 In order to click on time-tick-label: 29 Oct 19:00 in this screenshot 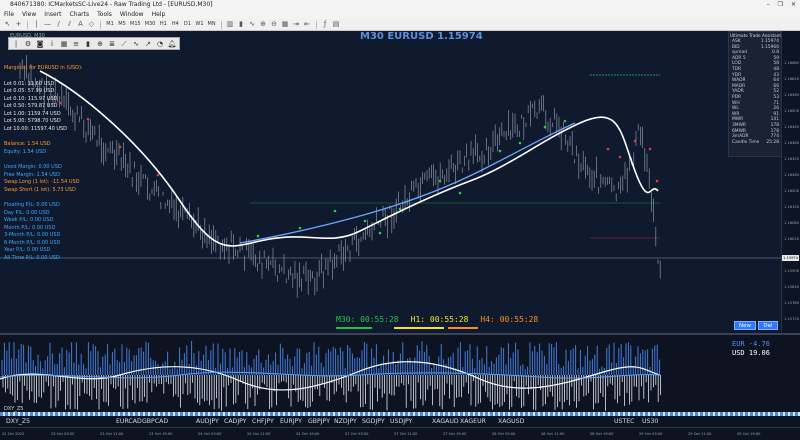, I will do `click(749, 434)`.